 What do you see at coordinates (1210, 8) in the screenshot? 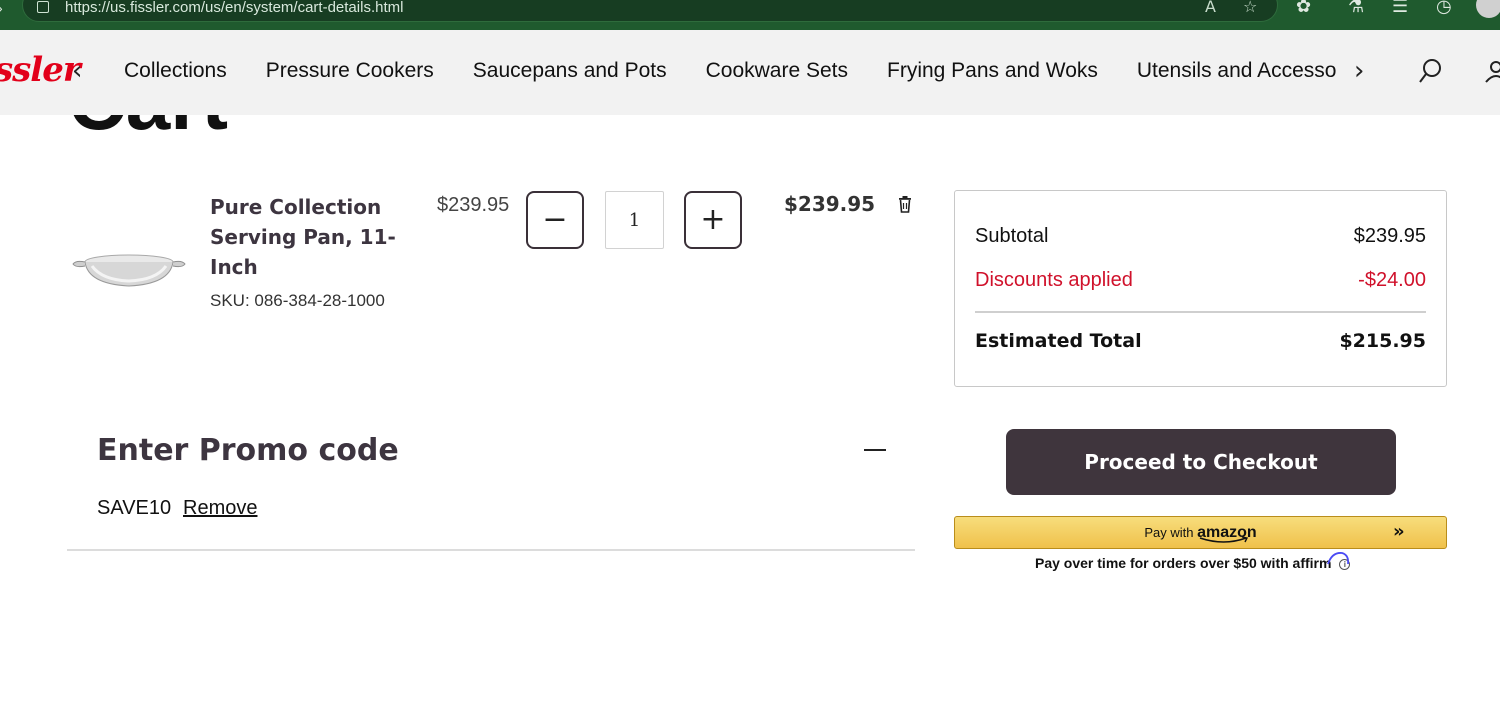
I see `read-aloud-icon: A` at bounding box center [1210, 8].